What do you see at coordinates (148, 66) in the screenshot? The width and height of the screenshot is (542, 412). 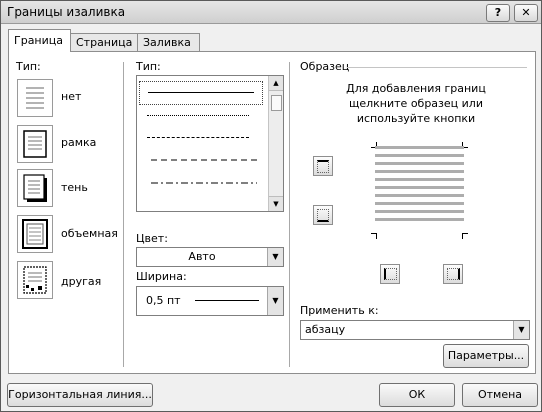 I see `style-label: Тип:` at bounding box center [148, 66].